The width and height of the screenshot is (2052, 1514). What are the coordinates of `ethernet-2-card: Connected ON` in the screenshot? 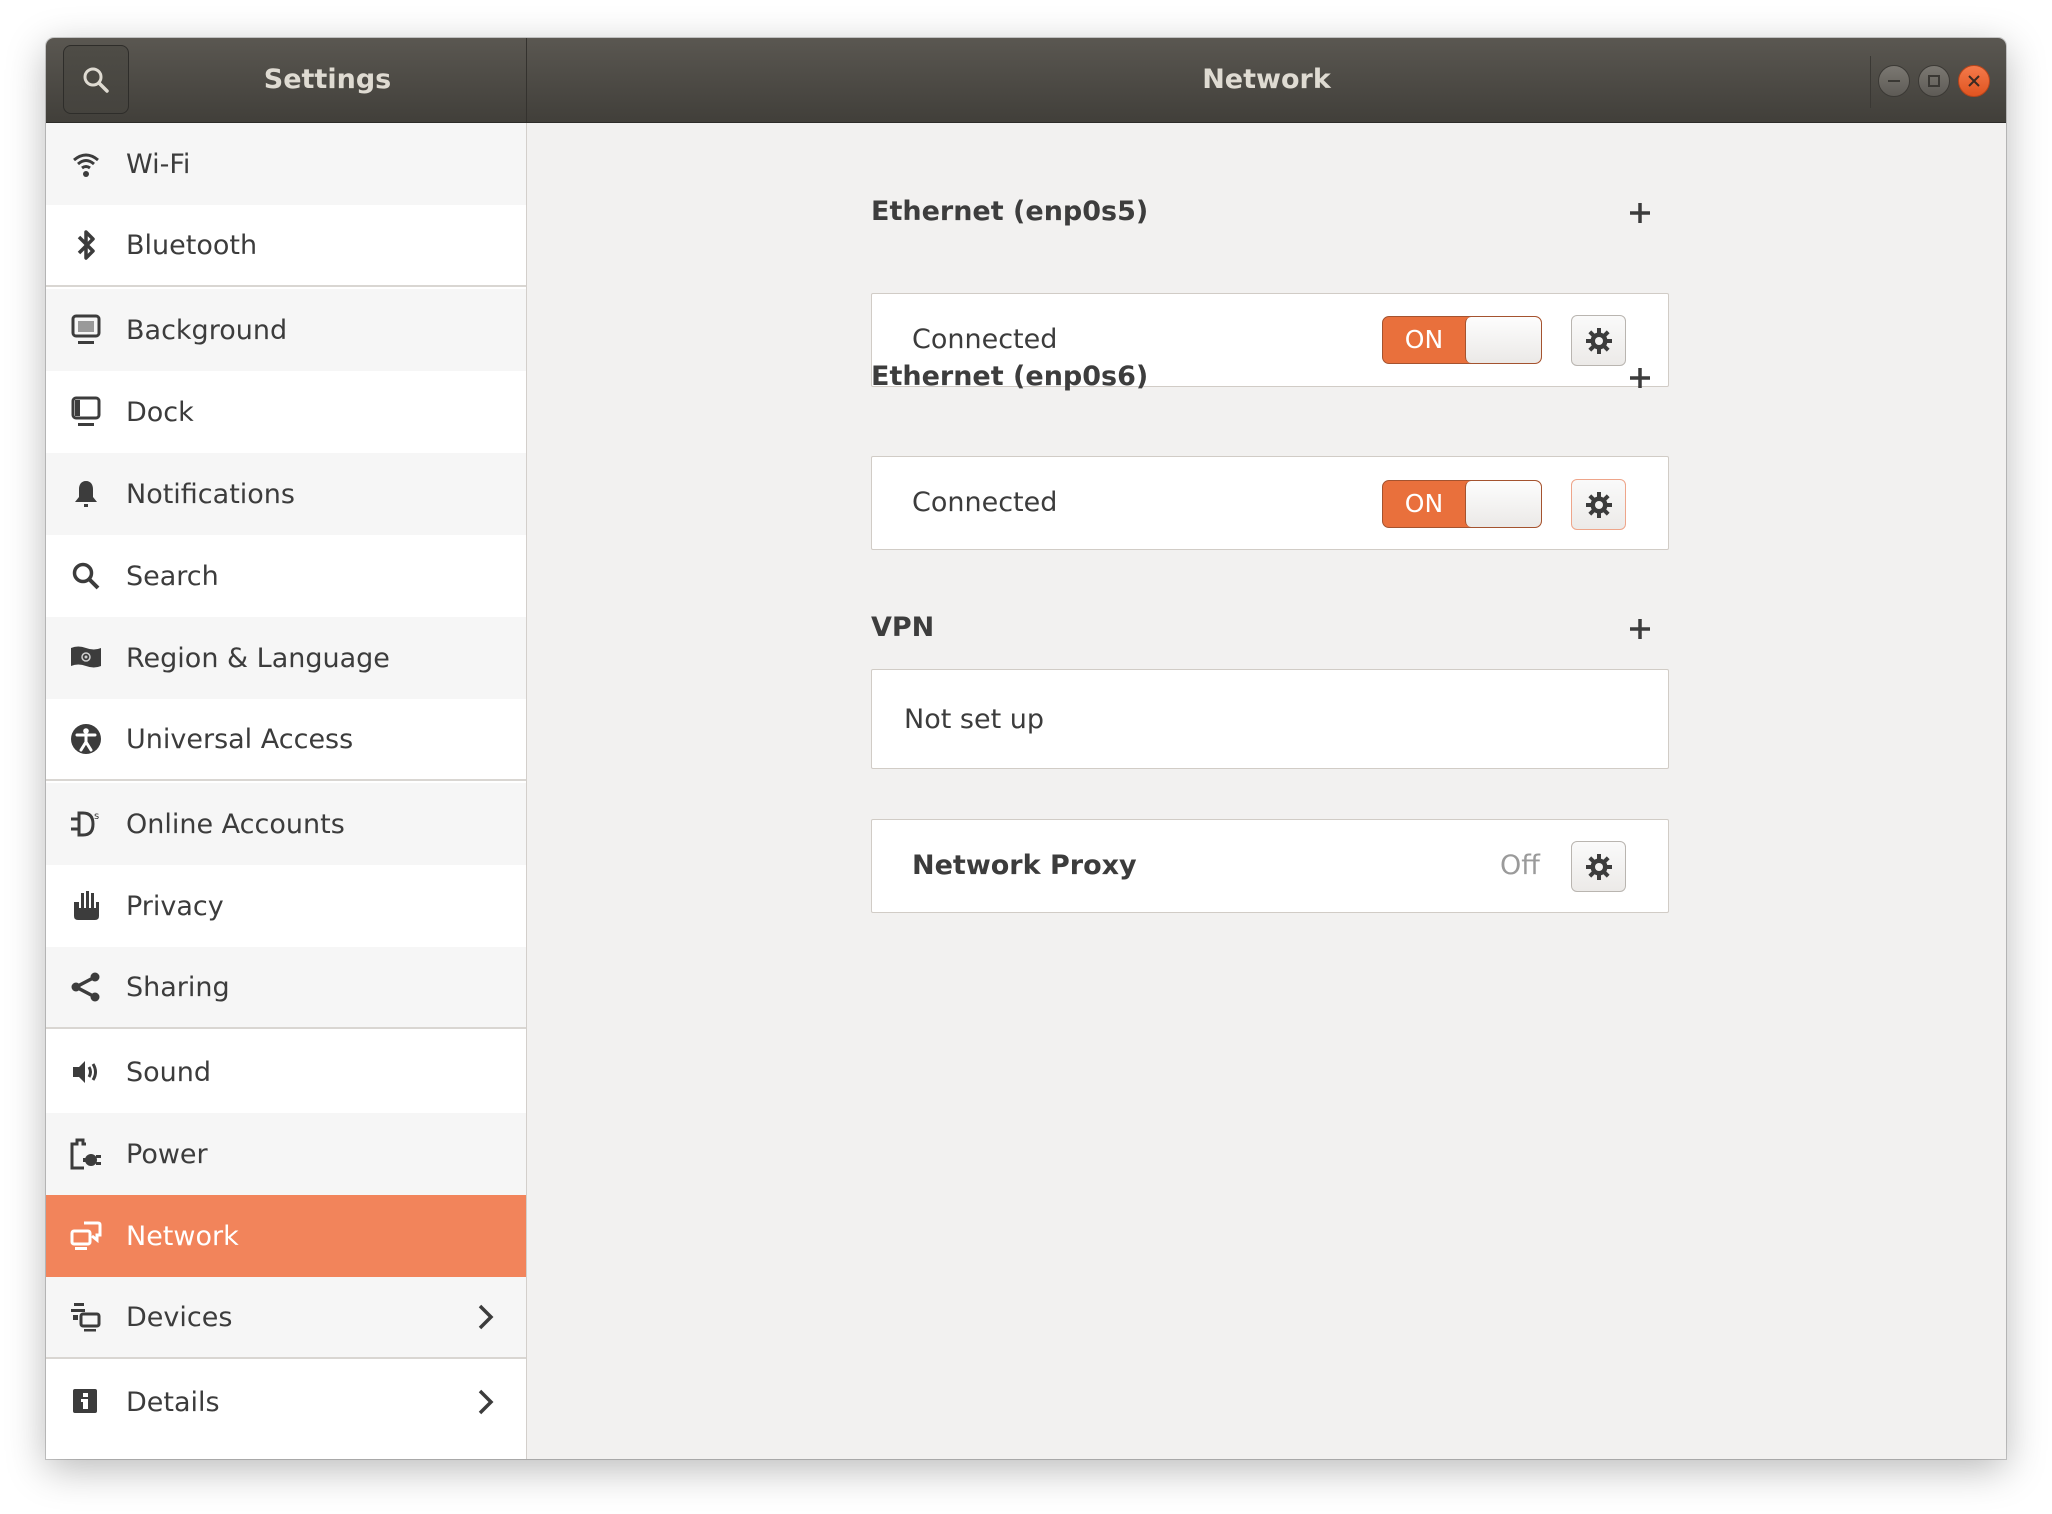 It's located at (1270, 503).